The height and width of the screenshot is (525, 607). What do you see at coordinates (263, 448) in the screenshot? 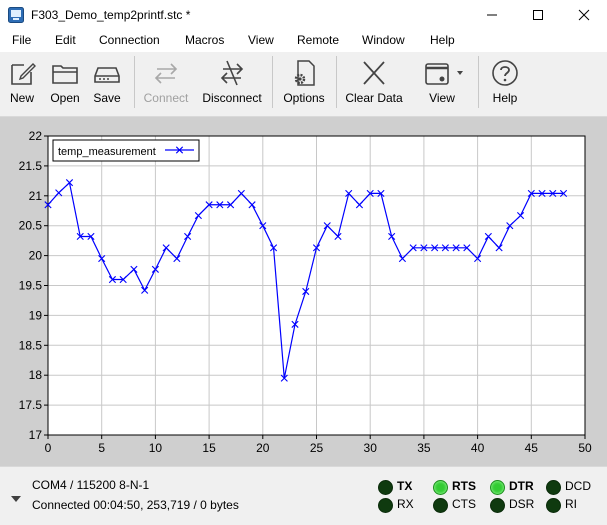
I see `x-tick-label: 20` at bounding box center [263, 448].